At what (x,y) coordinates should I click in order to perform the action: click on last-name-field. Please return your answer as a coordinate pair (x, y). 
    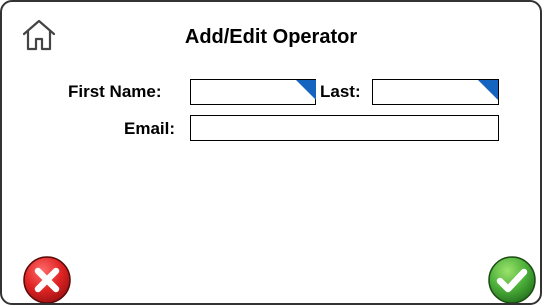
    Looking at the image, I should click on (435, 92).